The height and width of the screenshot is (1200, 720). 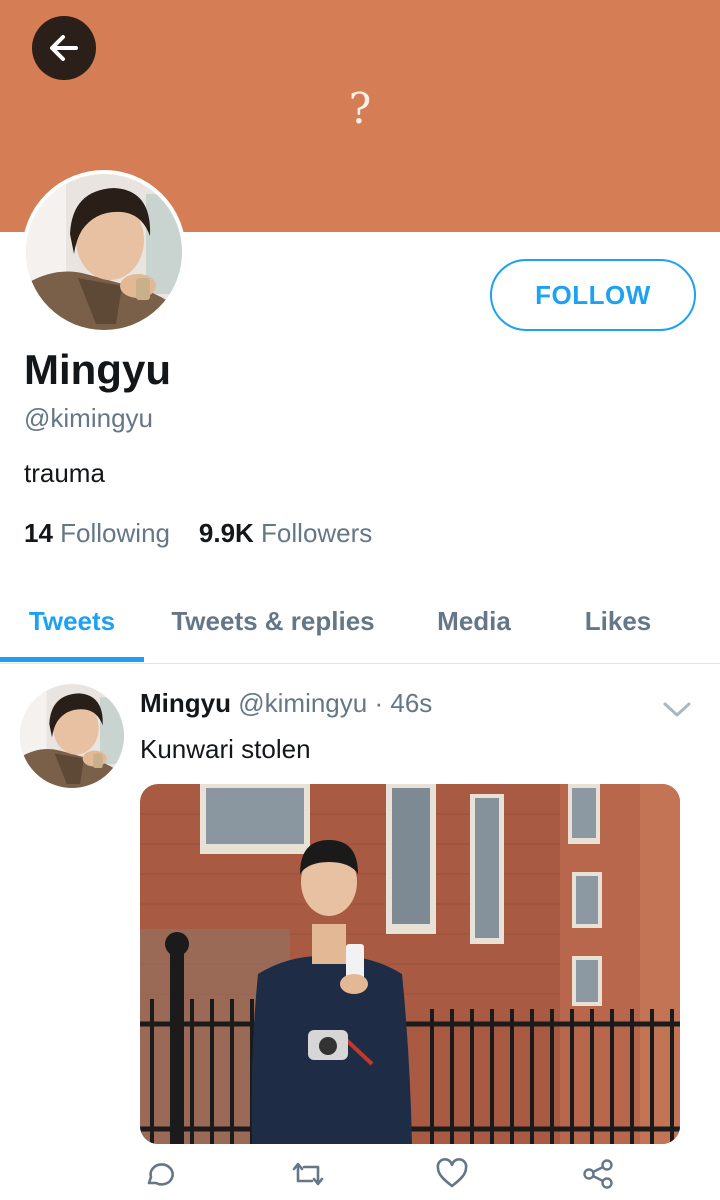 I want to click on like-icon, so click(x=452, y=1173).